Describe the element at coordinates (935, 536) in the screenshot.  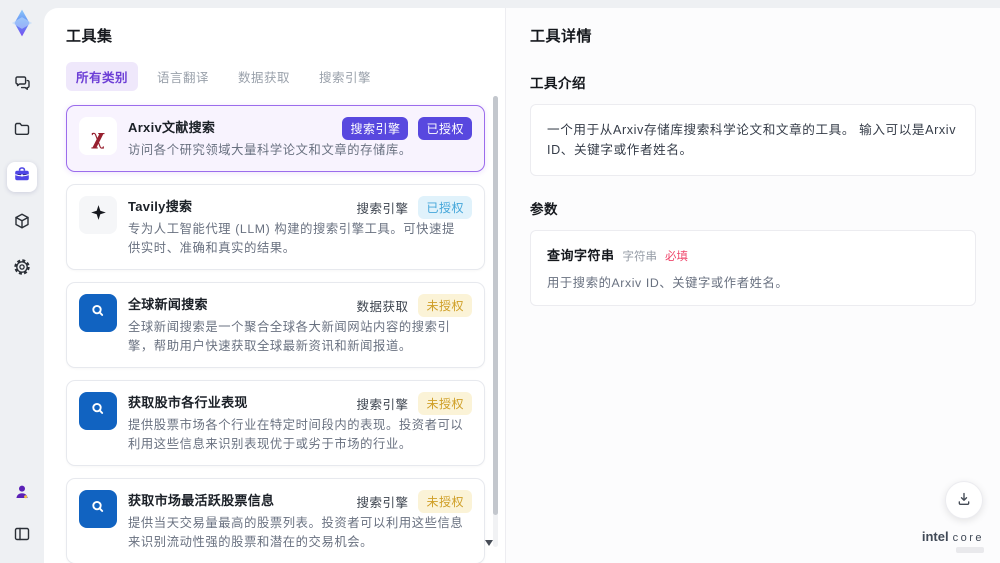
I see `intel-brand-text: intel` at that location.